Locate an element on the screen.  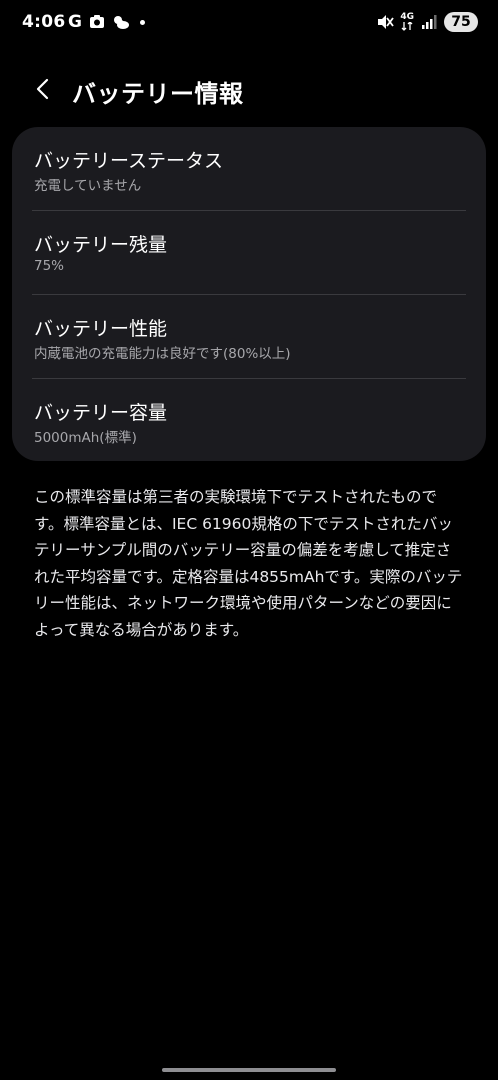
list-item-battery-performance: バッテリー性能 内蔵電池の充電能力は良好です(80%以上) is located at coordinates (249, 336).